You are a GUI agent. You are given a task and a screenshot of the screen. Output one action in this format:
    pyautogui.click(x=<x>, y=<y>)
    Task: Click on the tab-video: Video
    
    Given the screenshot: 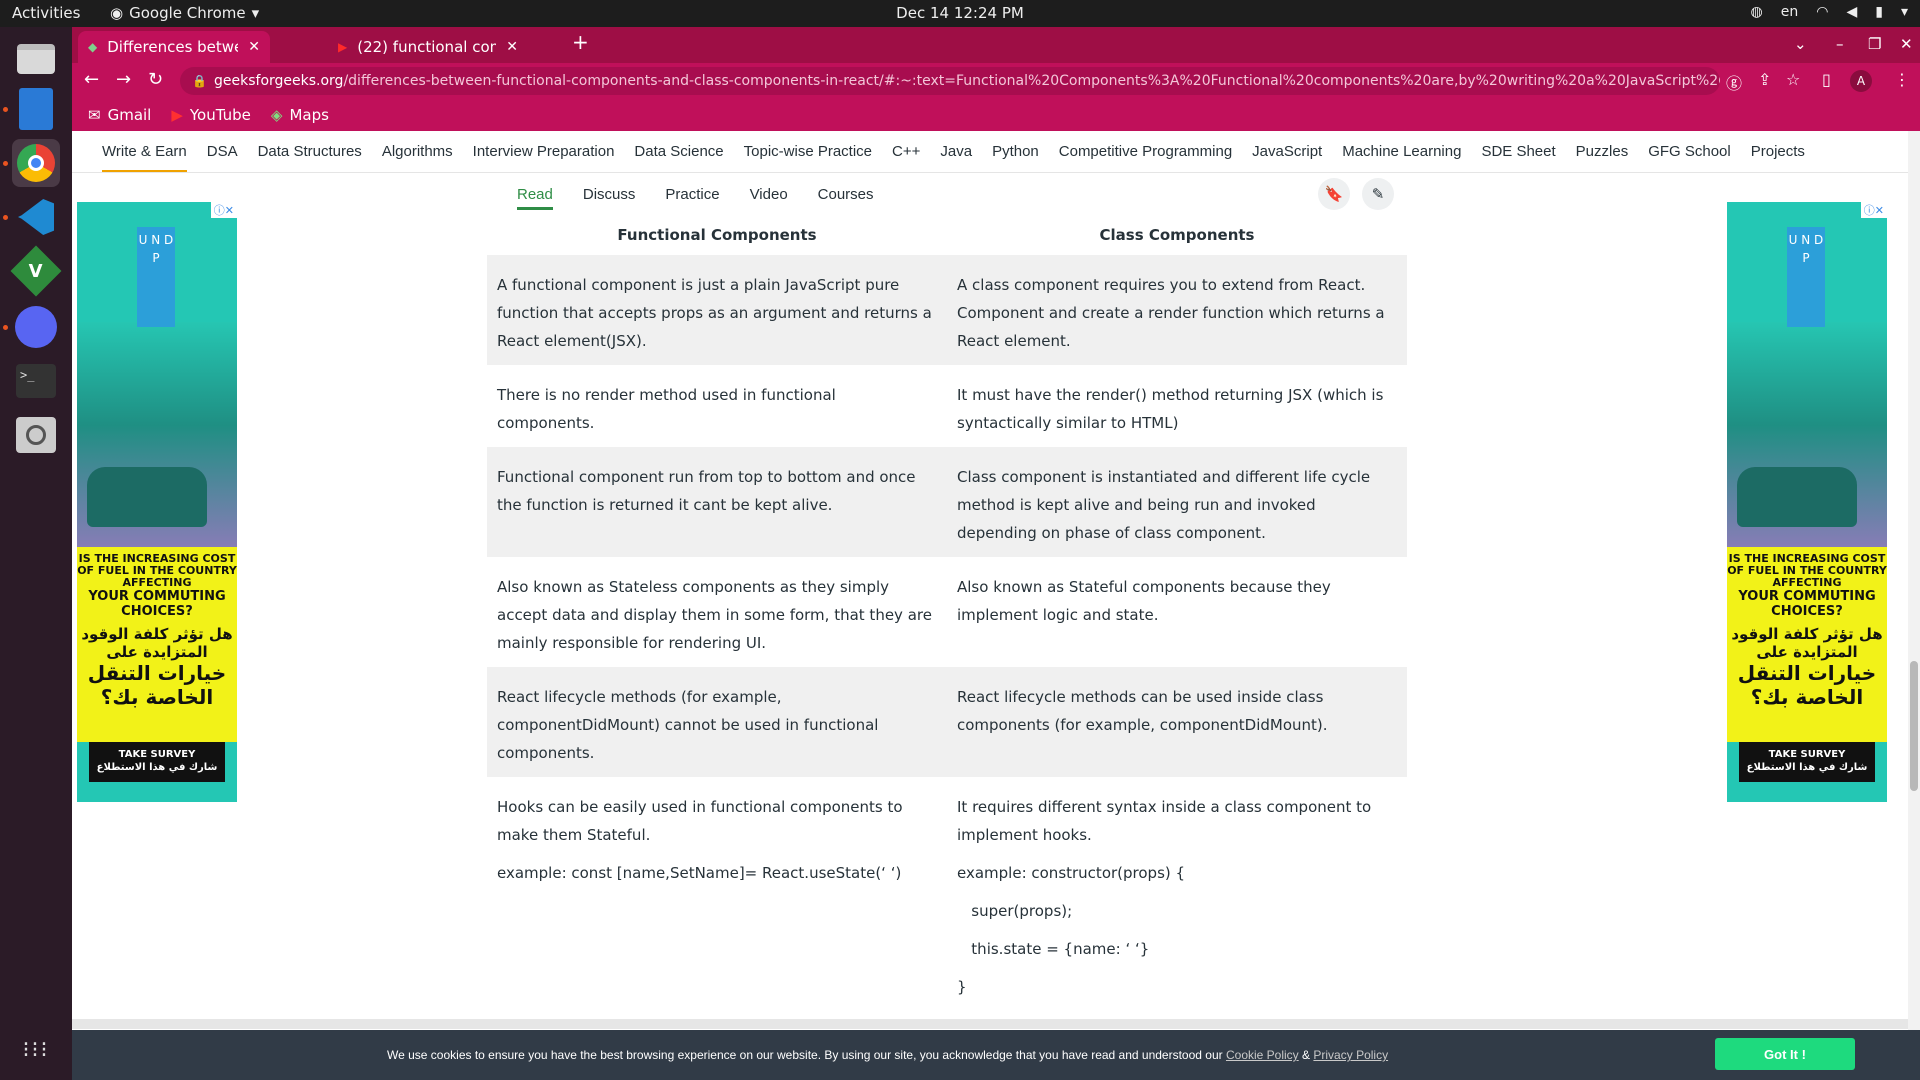 What is the action you would take?
    pyautogui.click(x=769, y=194)
    